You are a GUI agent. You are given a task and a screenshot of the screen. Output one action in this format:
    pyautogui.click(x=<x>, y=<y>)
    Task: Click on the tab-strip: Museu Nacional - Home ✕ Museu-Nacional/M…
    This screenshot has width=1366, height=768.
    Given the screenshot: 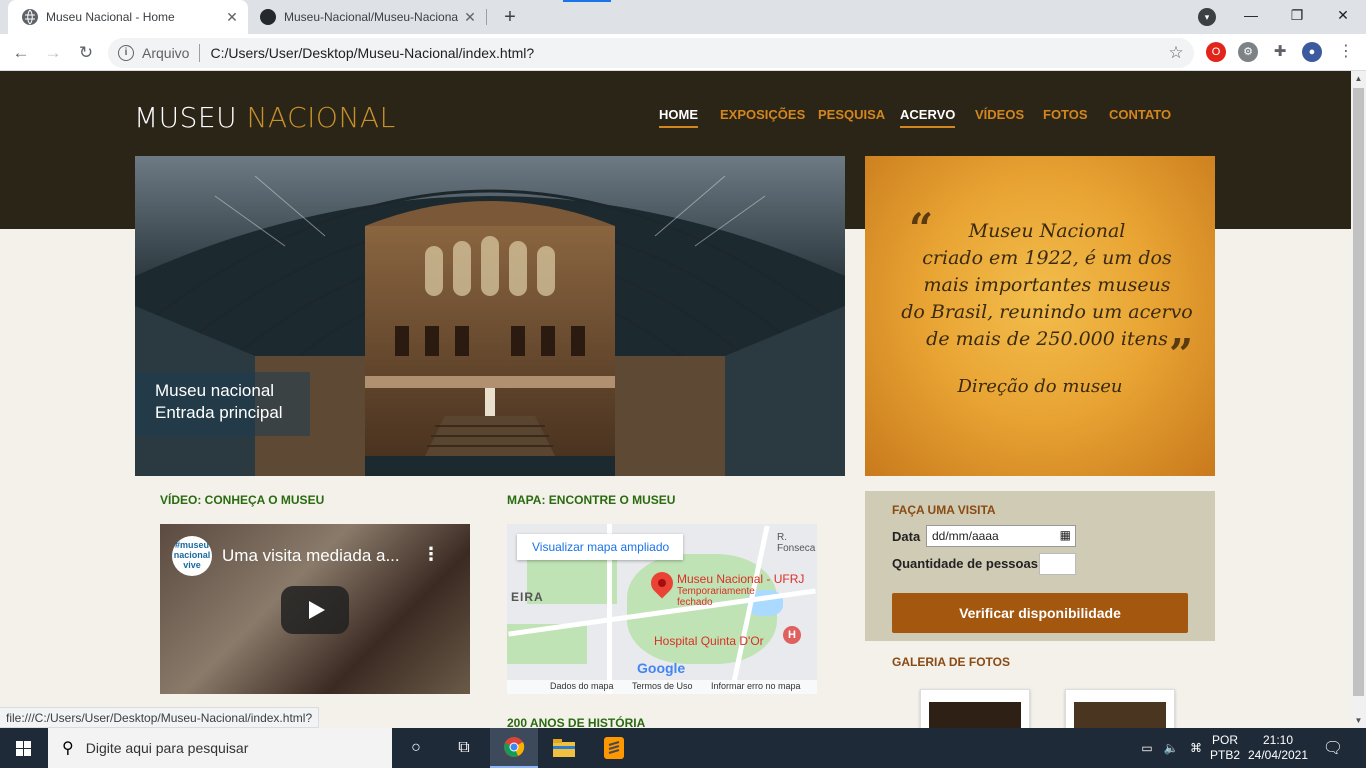 What is the action you would take?
    pyautogui.click(x=683, y=17)
    